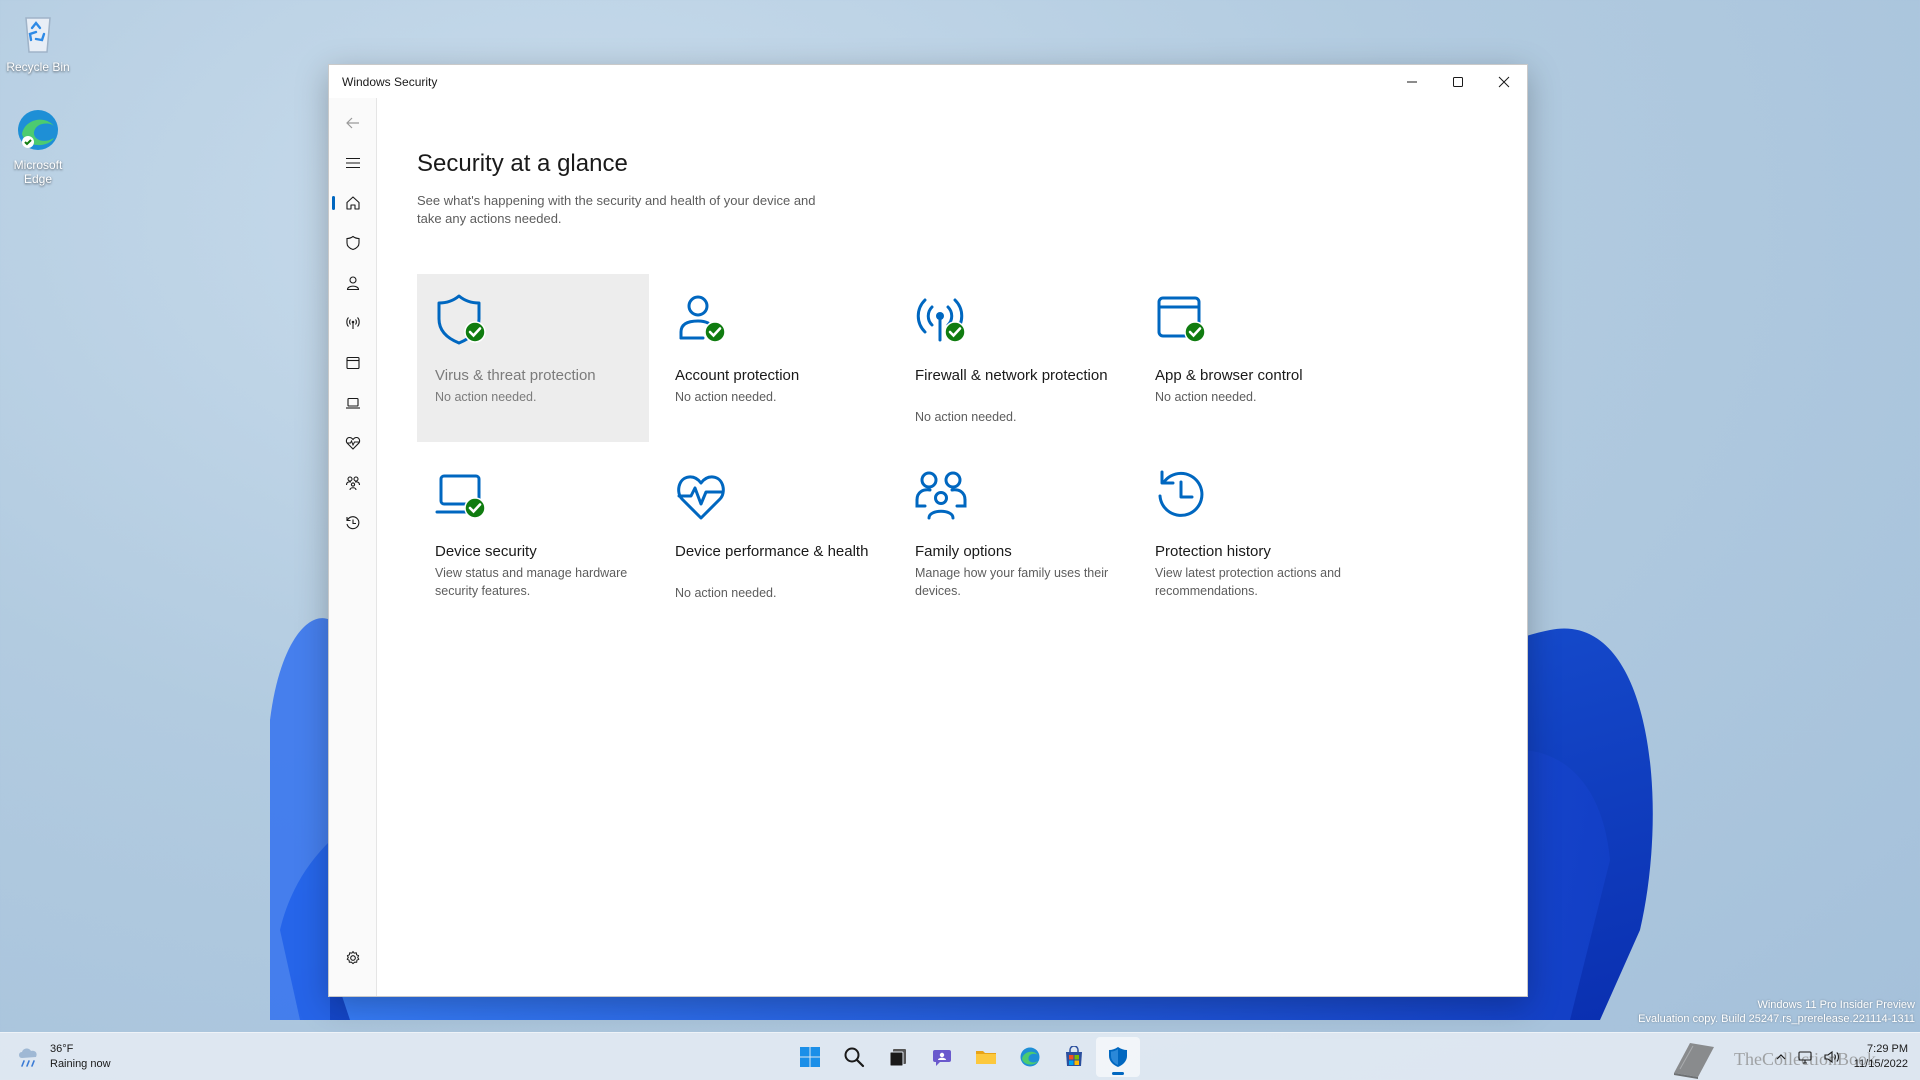 This screenshot has width=1920, height=1080. Describe the element at coordinates (773, 358) in the screenshot. I see `tile-account-protection: Account protection No action needed.` at that location.